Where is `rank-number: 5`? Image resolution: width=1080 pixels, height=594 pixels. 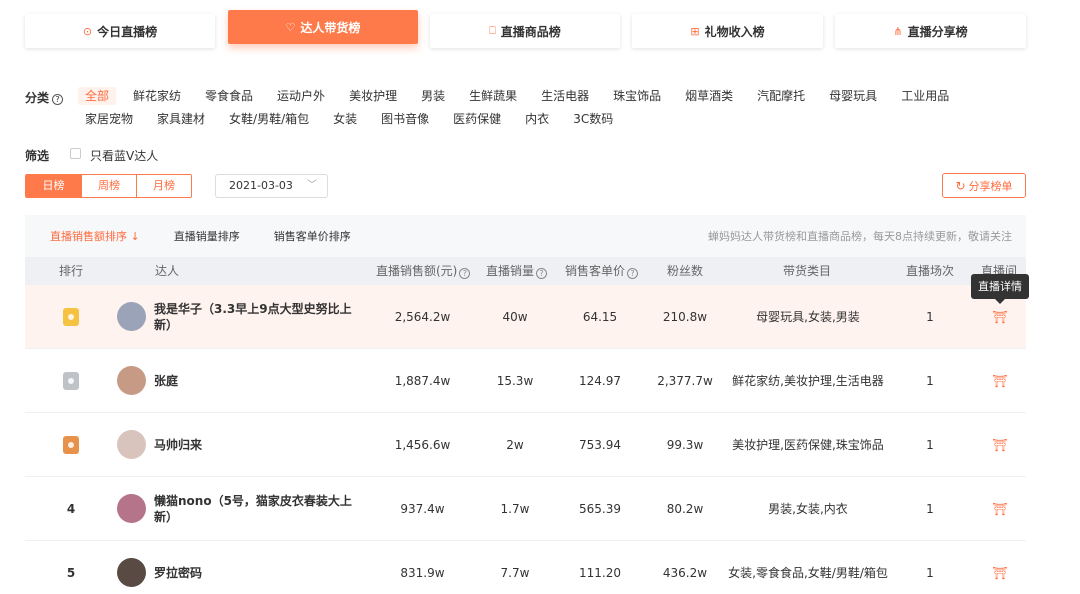 rank-number: 5 is located at coordinates (71, 572).